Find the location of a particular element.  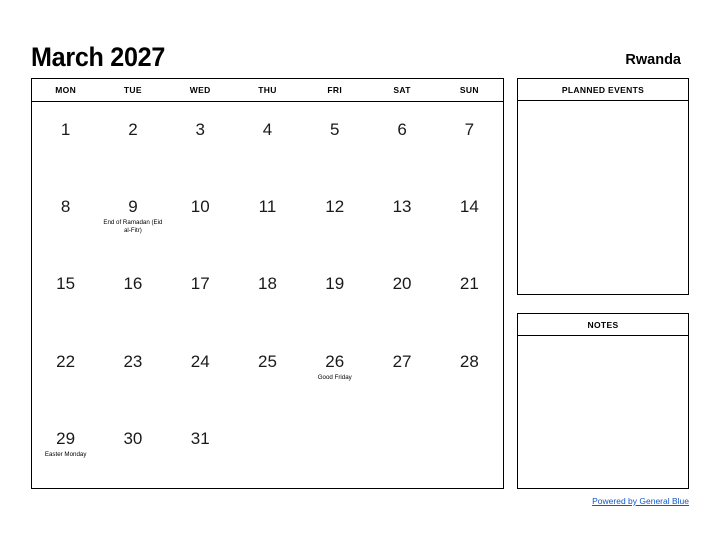

day-number: 20 is located at coordinates (402, 284).